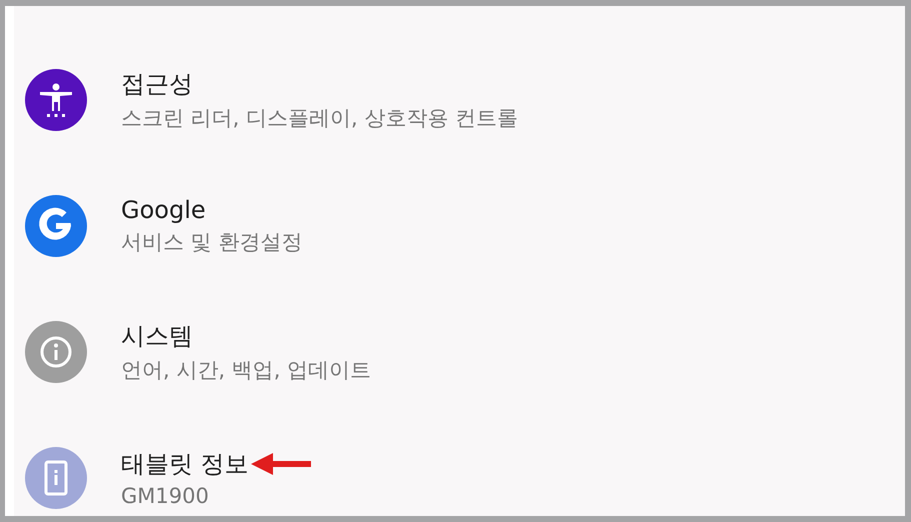 The image size is (911, 522). Describe the element at coordinates (165, 496) in the screenshot. I see `item-subtitle: GM1900` at that location.